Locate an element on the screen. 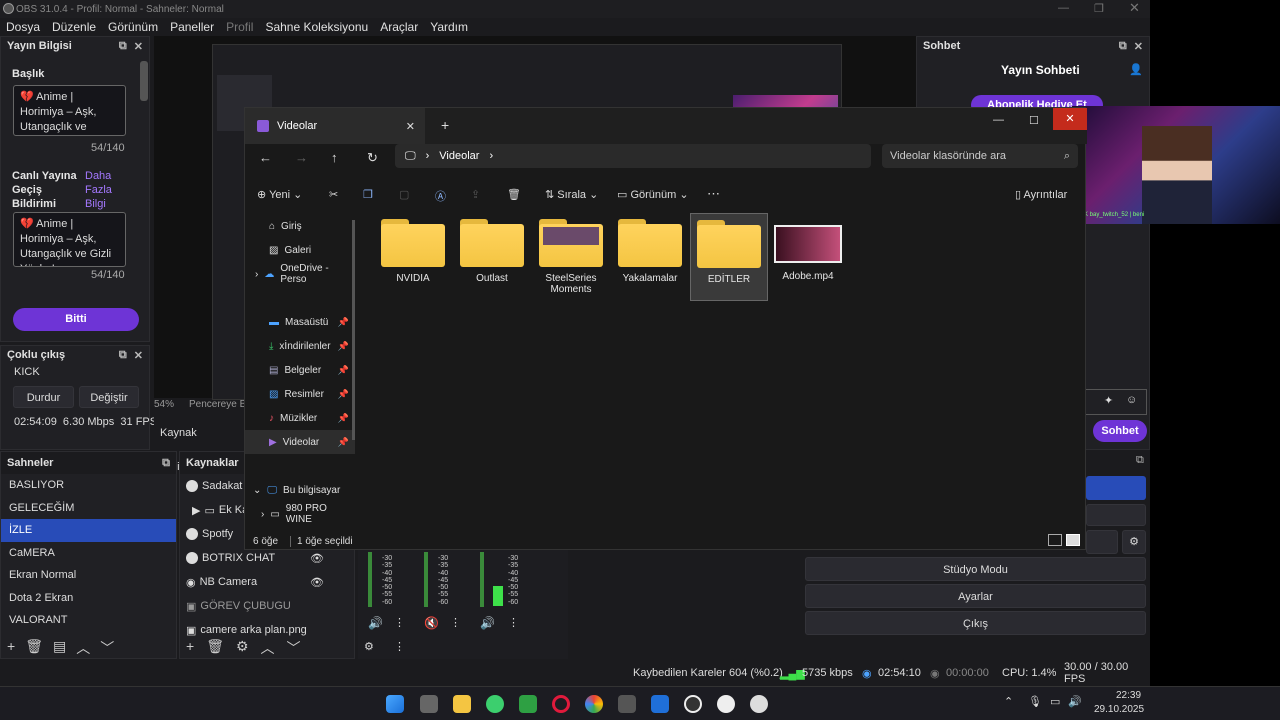 This screenshot has height=720, width=1280. filter-icon: ▤ is located at coordinates (59, 648).